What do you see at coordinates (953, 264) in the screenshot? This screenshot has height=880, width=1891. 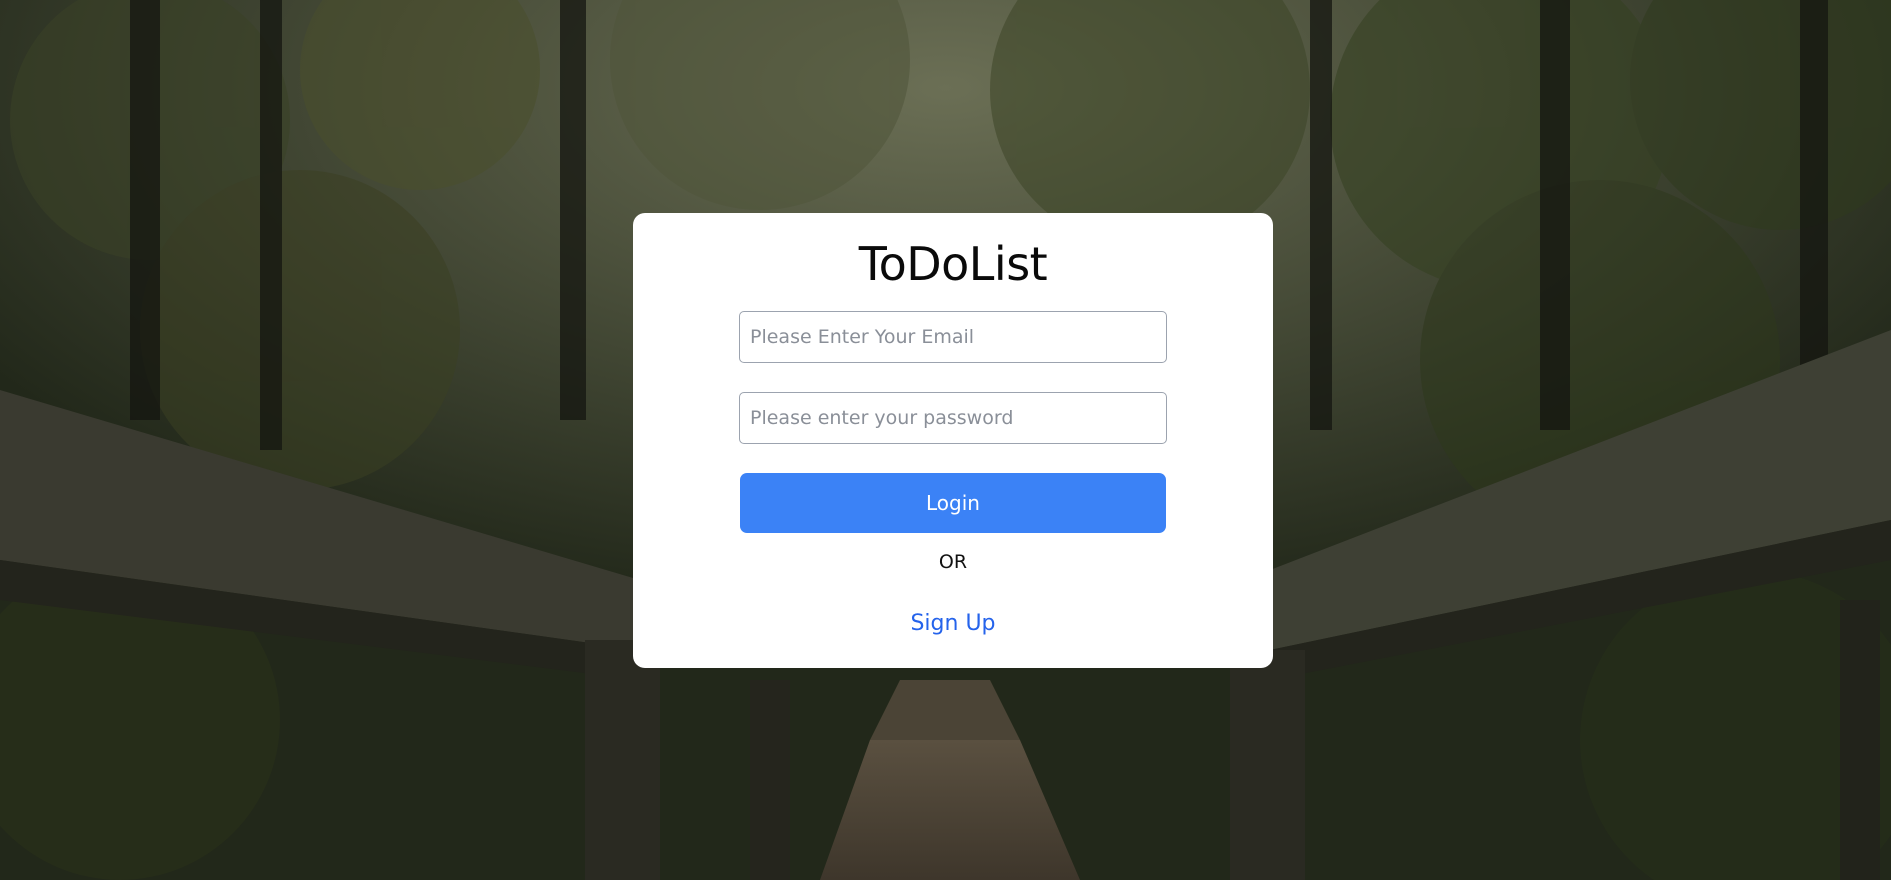 I see `app-title: ToDoList` at bounding box center [953, 264].